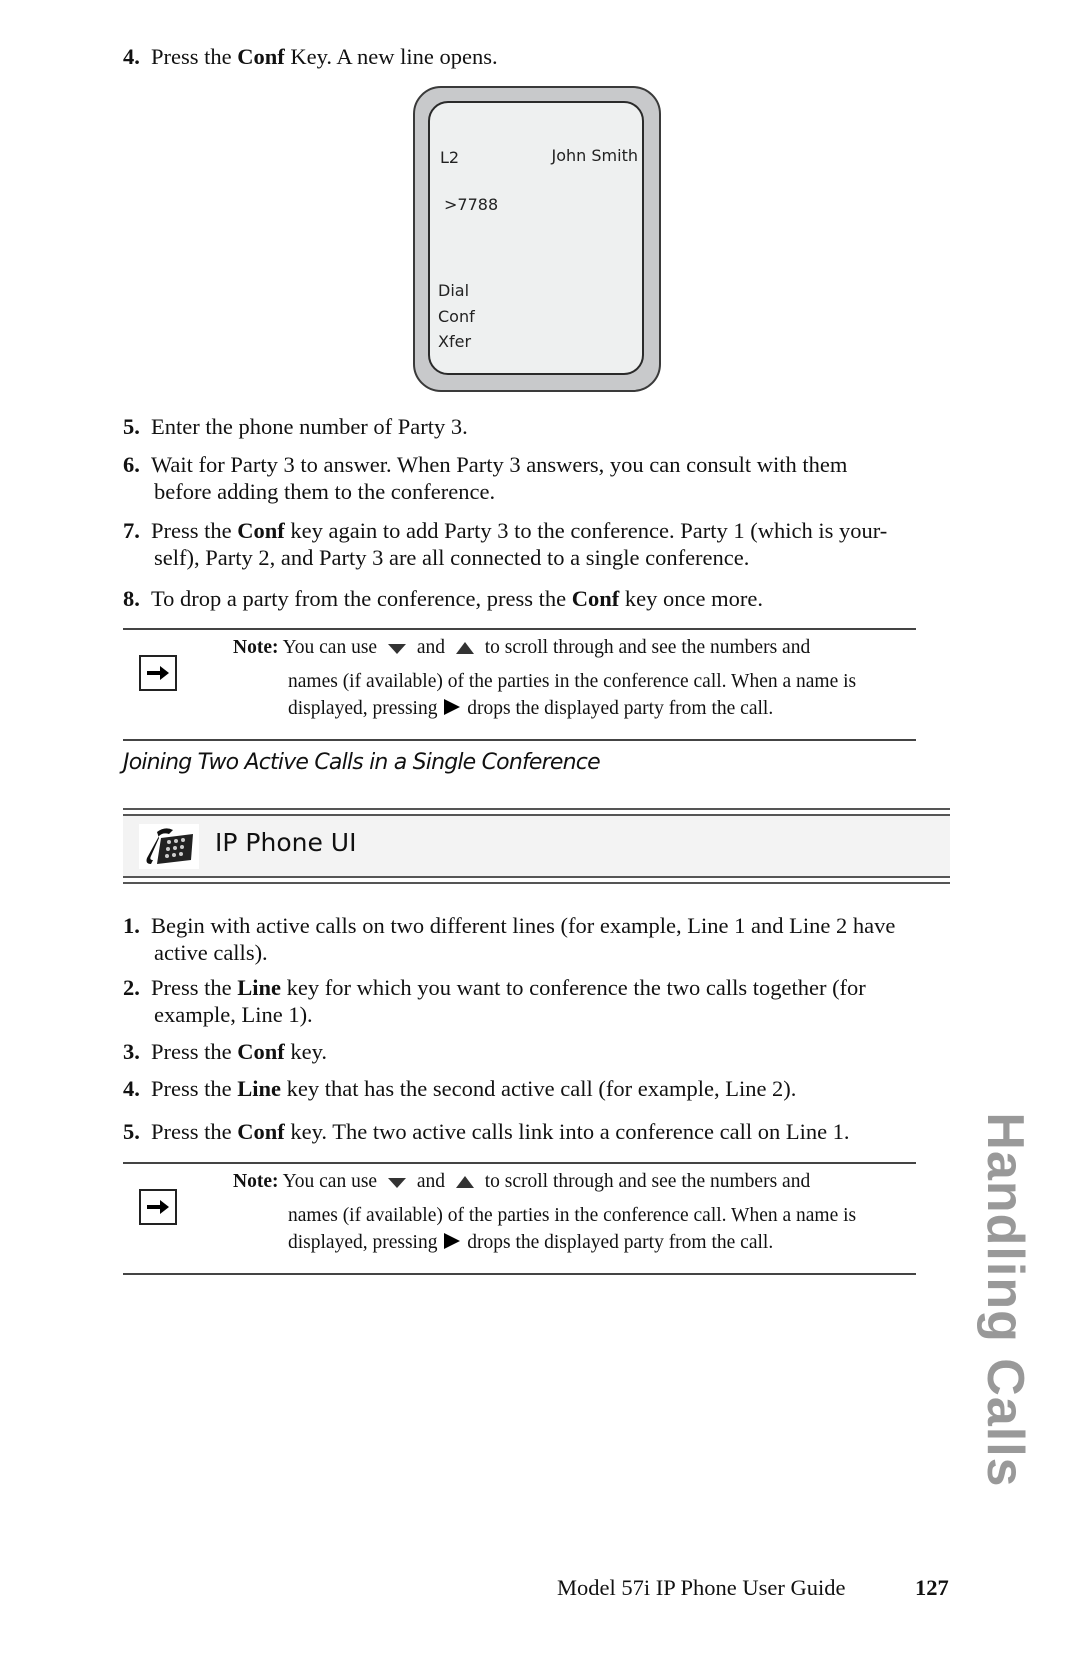 The height and width of the screenshot is (1669, 1080). I want to click on dialed-number: >7788, so click(471, 204).